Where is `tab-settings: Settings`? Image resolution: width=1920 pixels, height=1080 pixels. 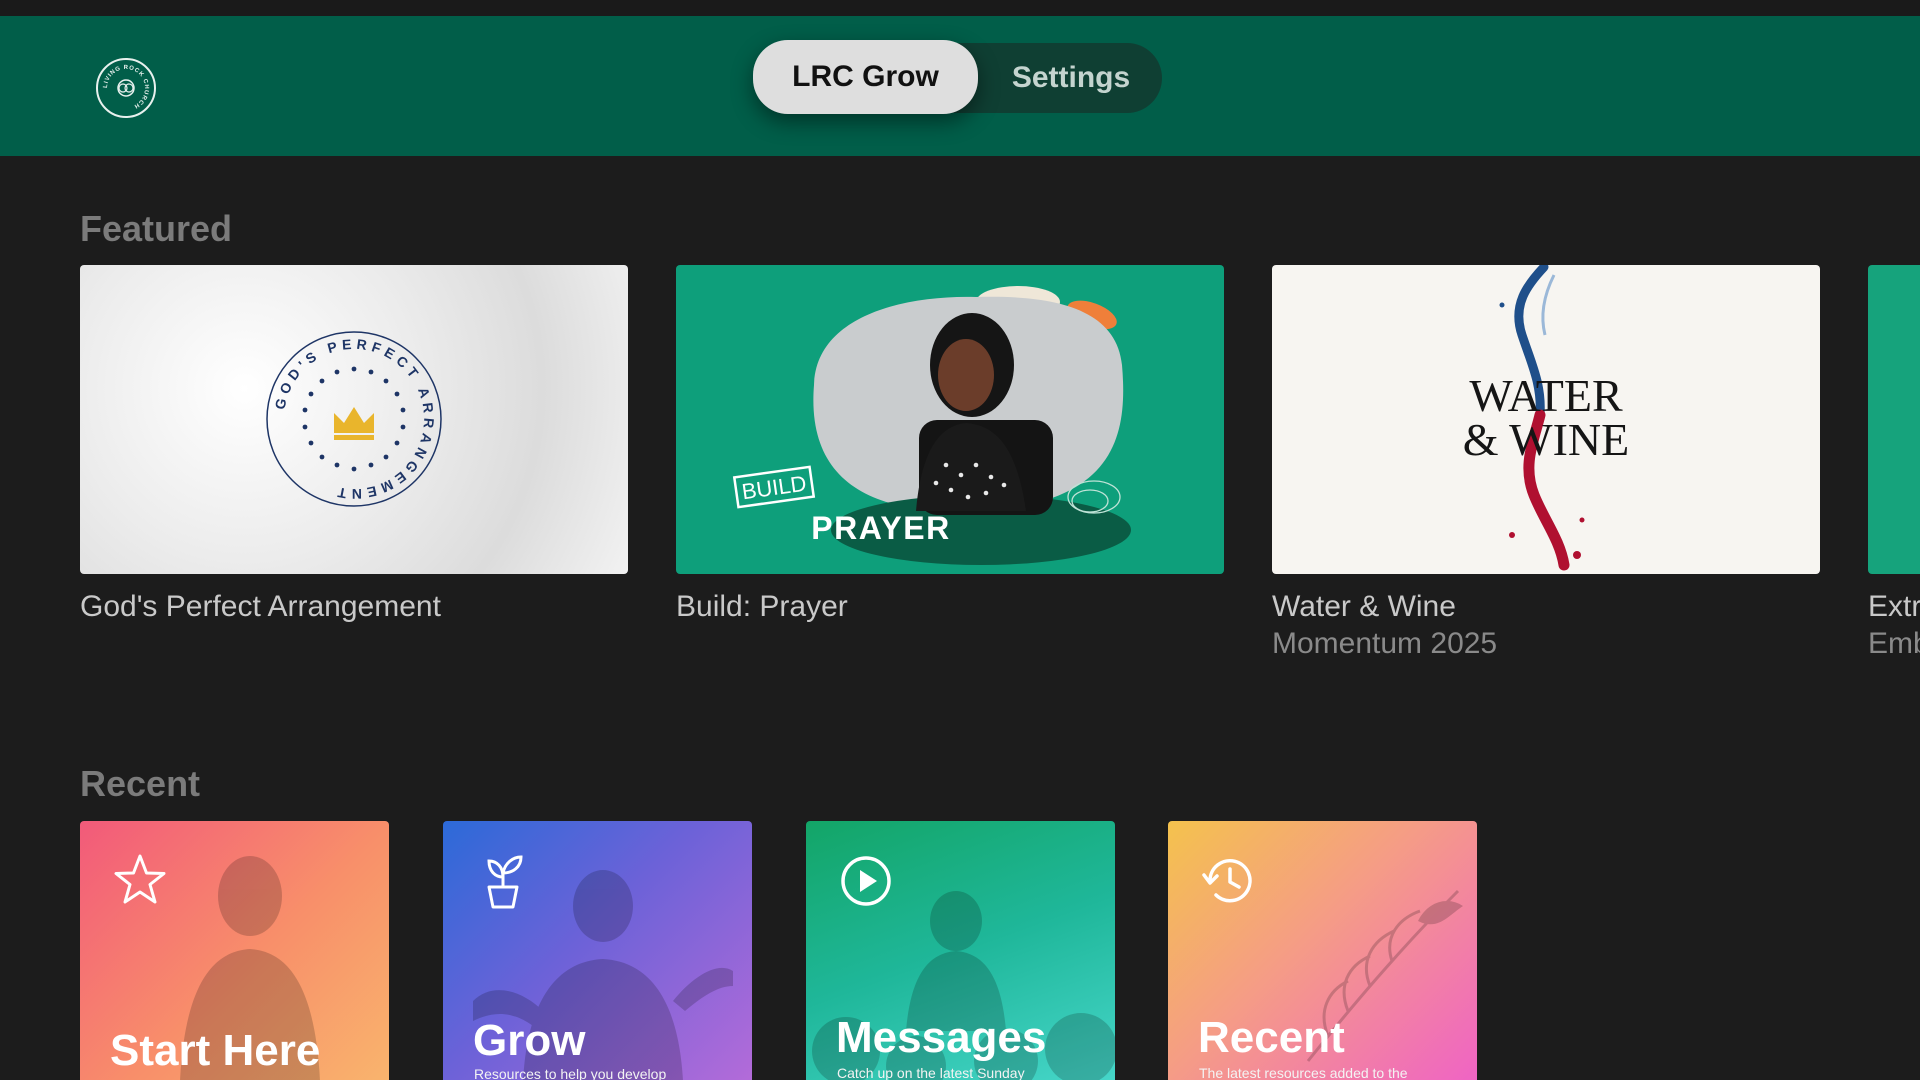
tab-settings: Settings is located at coordinates (1071, 78).